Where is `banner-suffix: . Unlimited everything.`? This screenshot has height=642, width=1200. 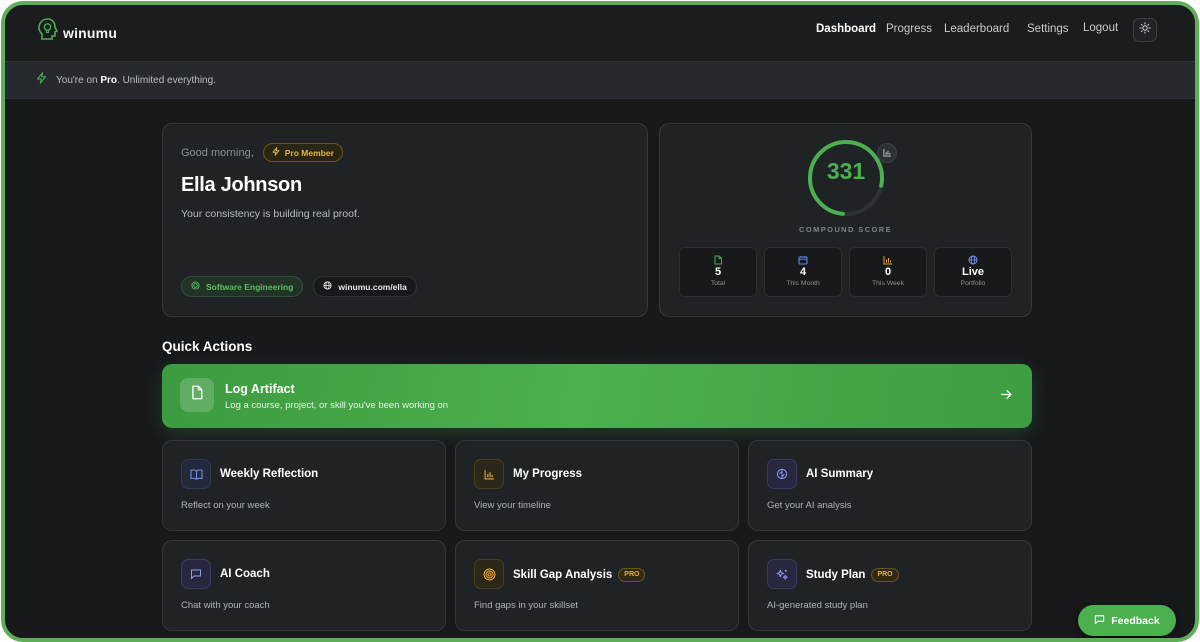
banner-suffix: . Unlimited everything. is located at coordinates (166, 80).